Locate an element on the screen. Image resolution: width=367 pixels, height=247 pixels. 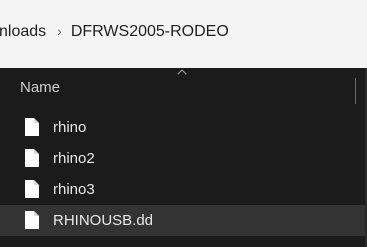
chevron-up-icon is located at coordinates (182, 72).